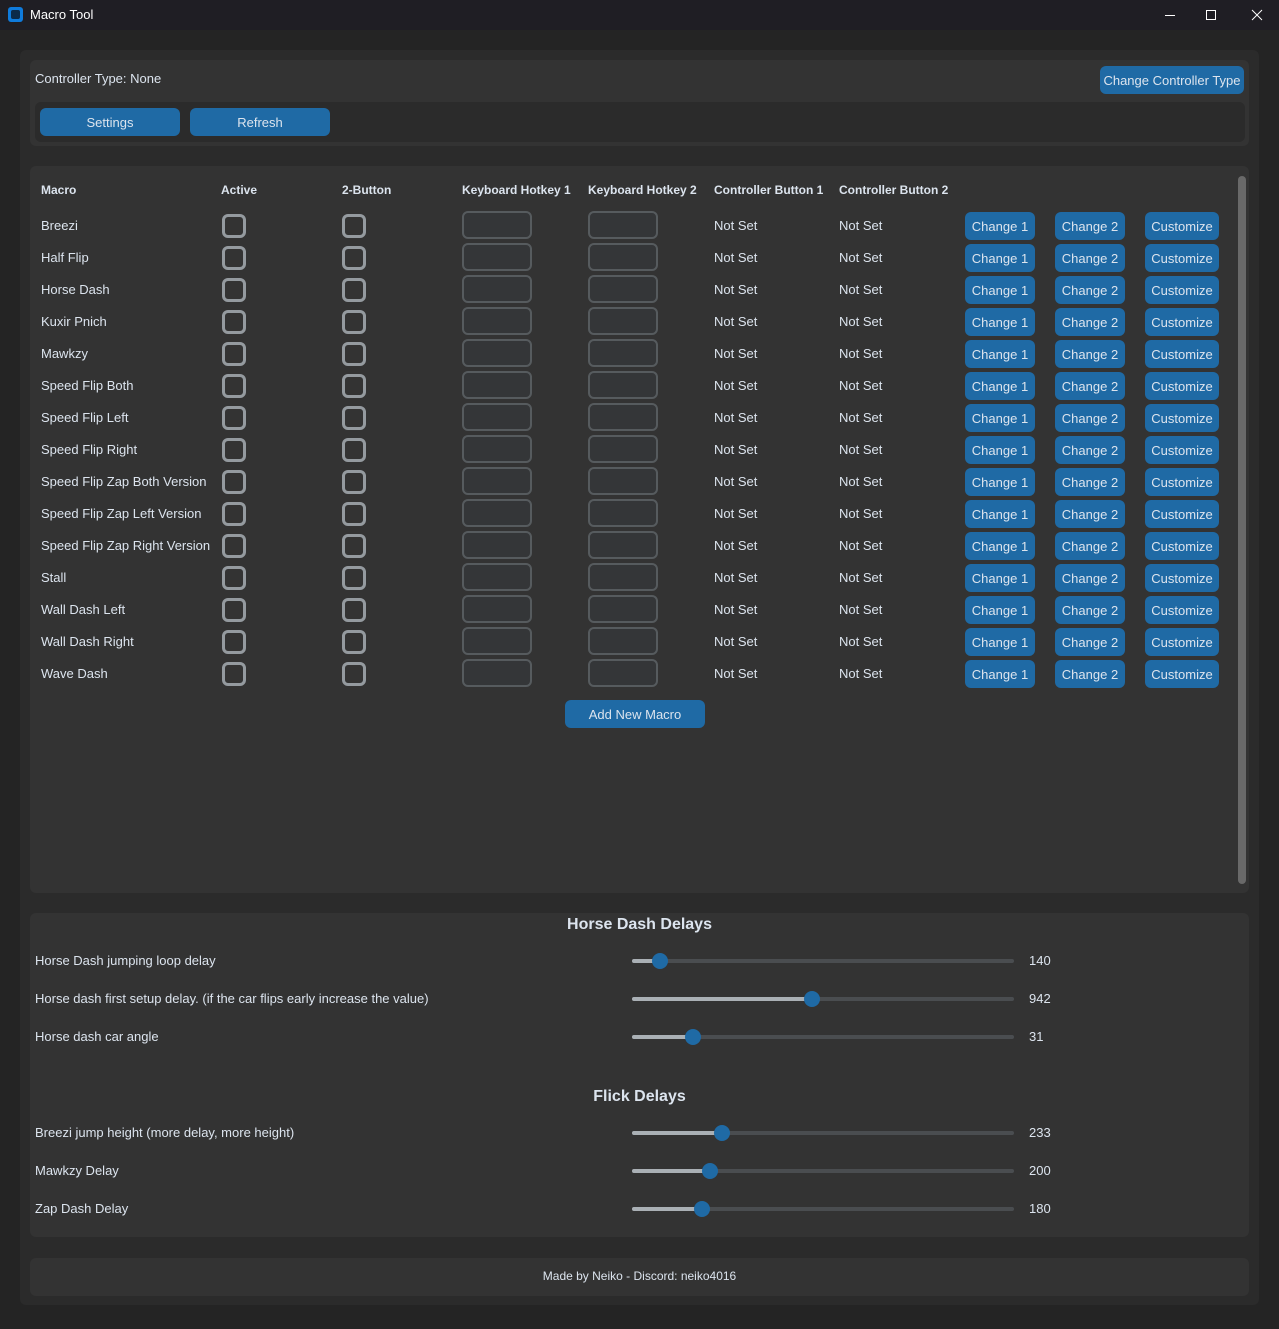 The width and height of the screenshot is (1279, 1329). Describe the element at coordinates (110, 122) in the screenshot. I see `settings-button: Settings` at that location.